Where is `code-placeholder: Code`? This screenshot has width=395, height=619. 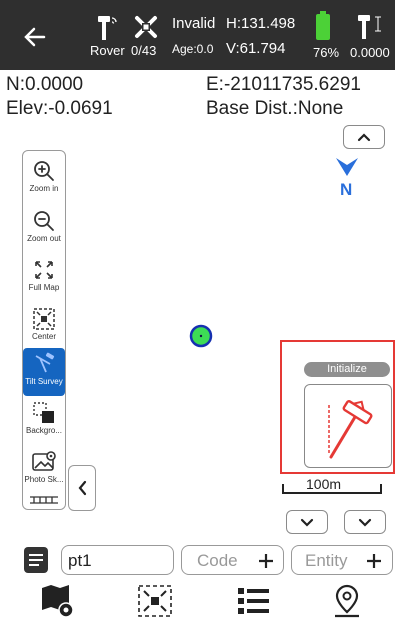 code-placeholder: Code is located at coordinates (217, 560).